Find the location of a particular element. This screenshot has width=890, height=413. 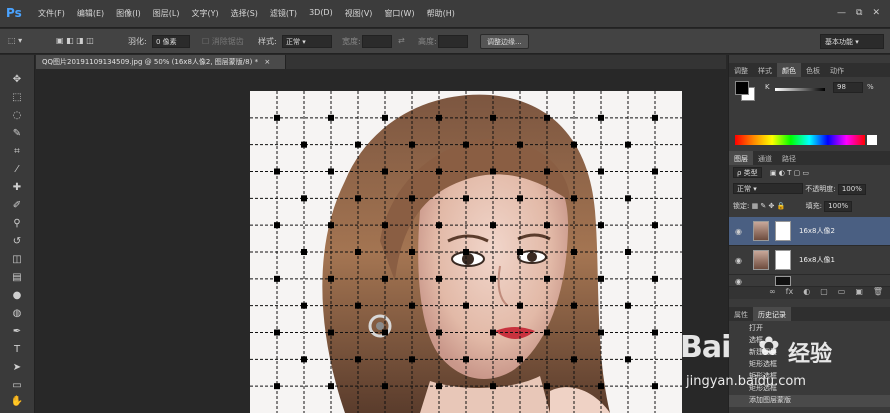

fill-input: 100% is located at coordinates (838, 206).